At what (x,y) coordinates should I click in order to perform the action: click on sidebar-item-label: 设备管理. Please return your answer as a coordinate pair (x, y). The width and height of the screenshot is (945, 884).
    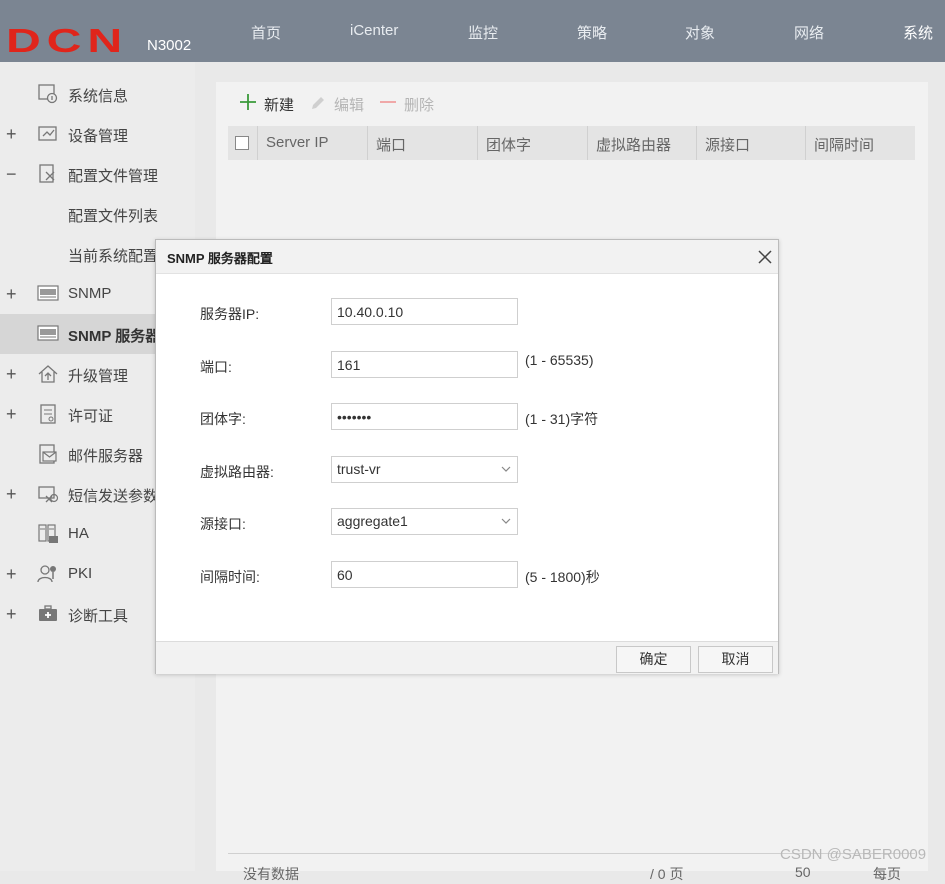
    Looking at the image, I should click on (98, 136).